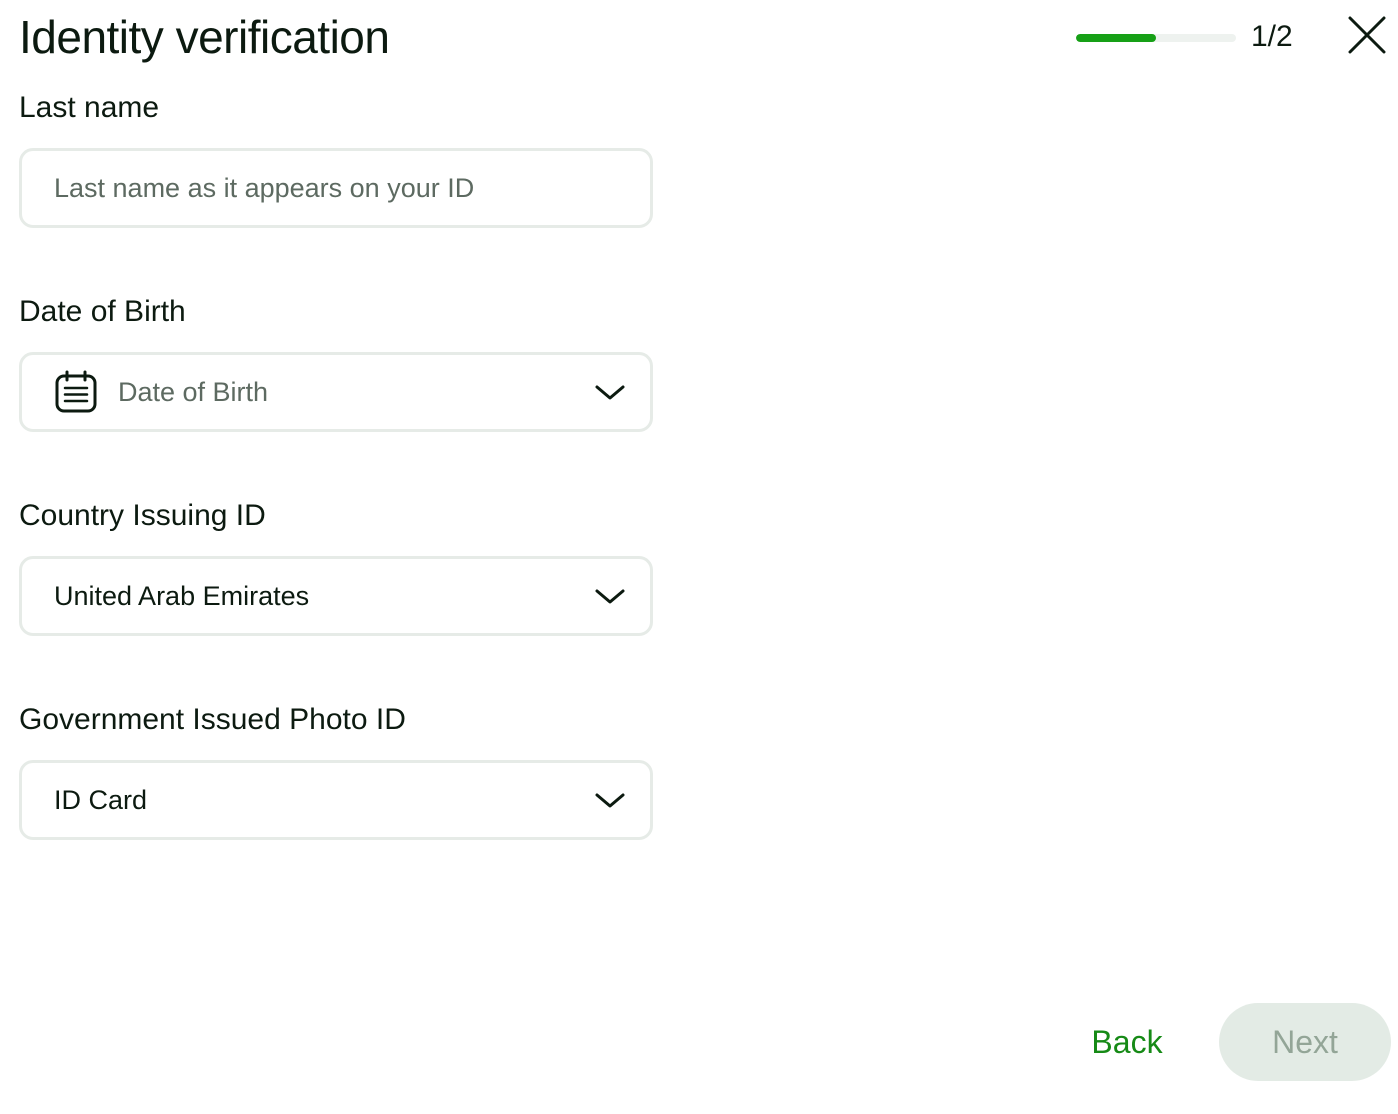  What do you see at coordinates (193, 391) in the screenshot?
I see `date-of-birth-placeholder: Date of Birth` at bounding box center [193, 391].